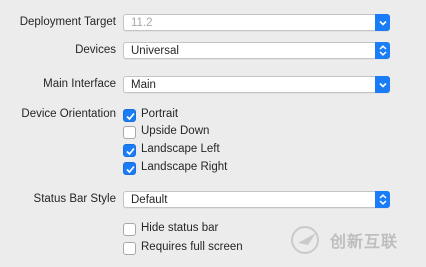 Image resolution: width=426 pixels, height=267 pixels. I want to click on status-bar-style-value: Default, so click(149, 200).